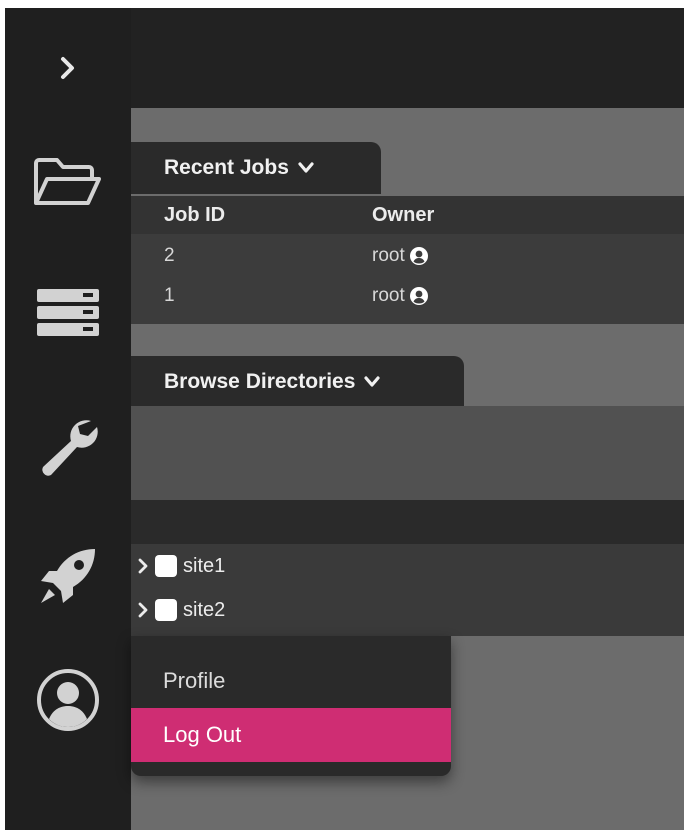  I want to click on browse-directories-tab: Browse Directories, so click(297, 382).